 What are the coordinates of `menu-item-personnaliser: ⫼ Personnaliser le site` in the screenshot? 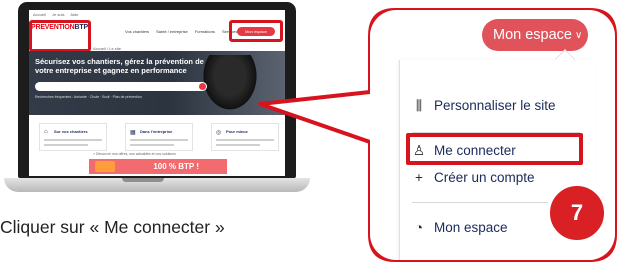 It's located at (484, 106).